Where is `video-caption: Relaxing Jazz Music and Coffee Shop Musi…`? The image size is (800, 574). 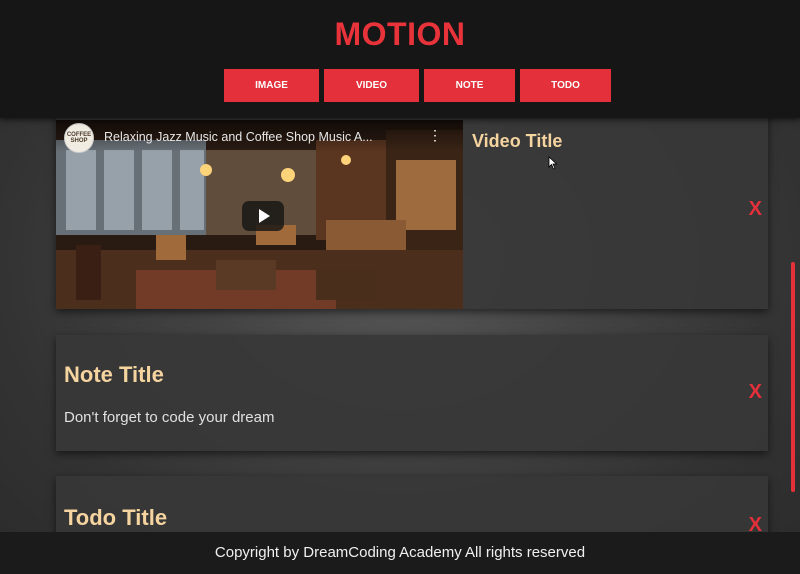
video-caption: Relaxing Jazz Music and Coffee Shop Musi… is located at coordinates (254, 137).